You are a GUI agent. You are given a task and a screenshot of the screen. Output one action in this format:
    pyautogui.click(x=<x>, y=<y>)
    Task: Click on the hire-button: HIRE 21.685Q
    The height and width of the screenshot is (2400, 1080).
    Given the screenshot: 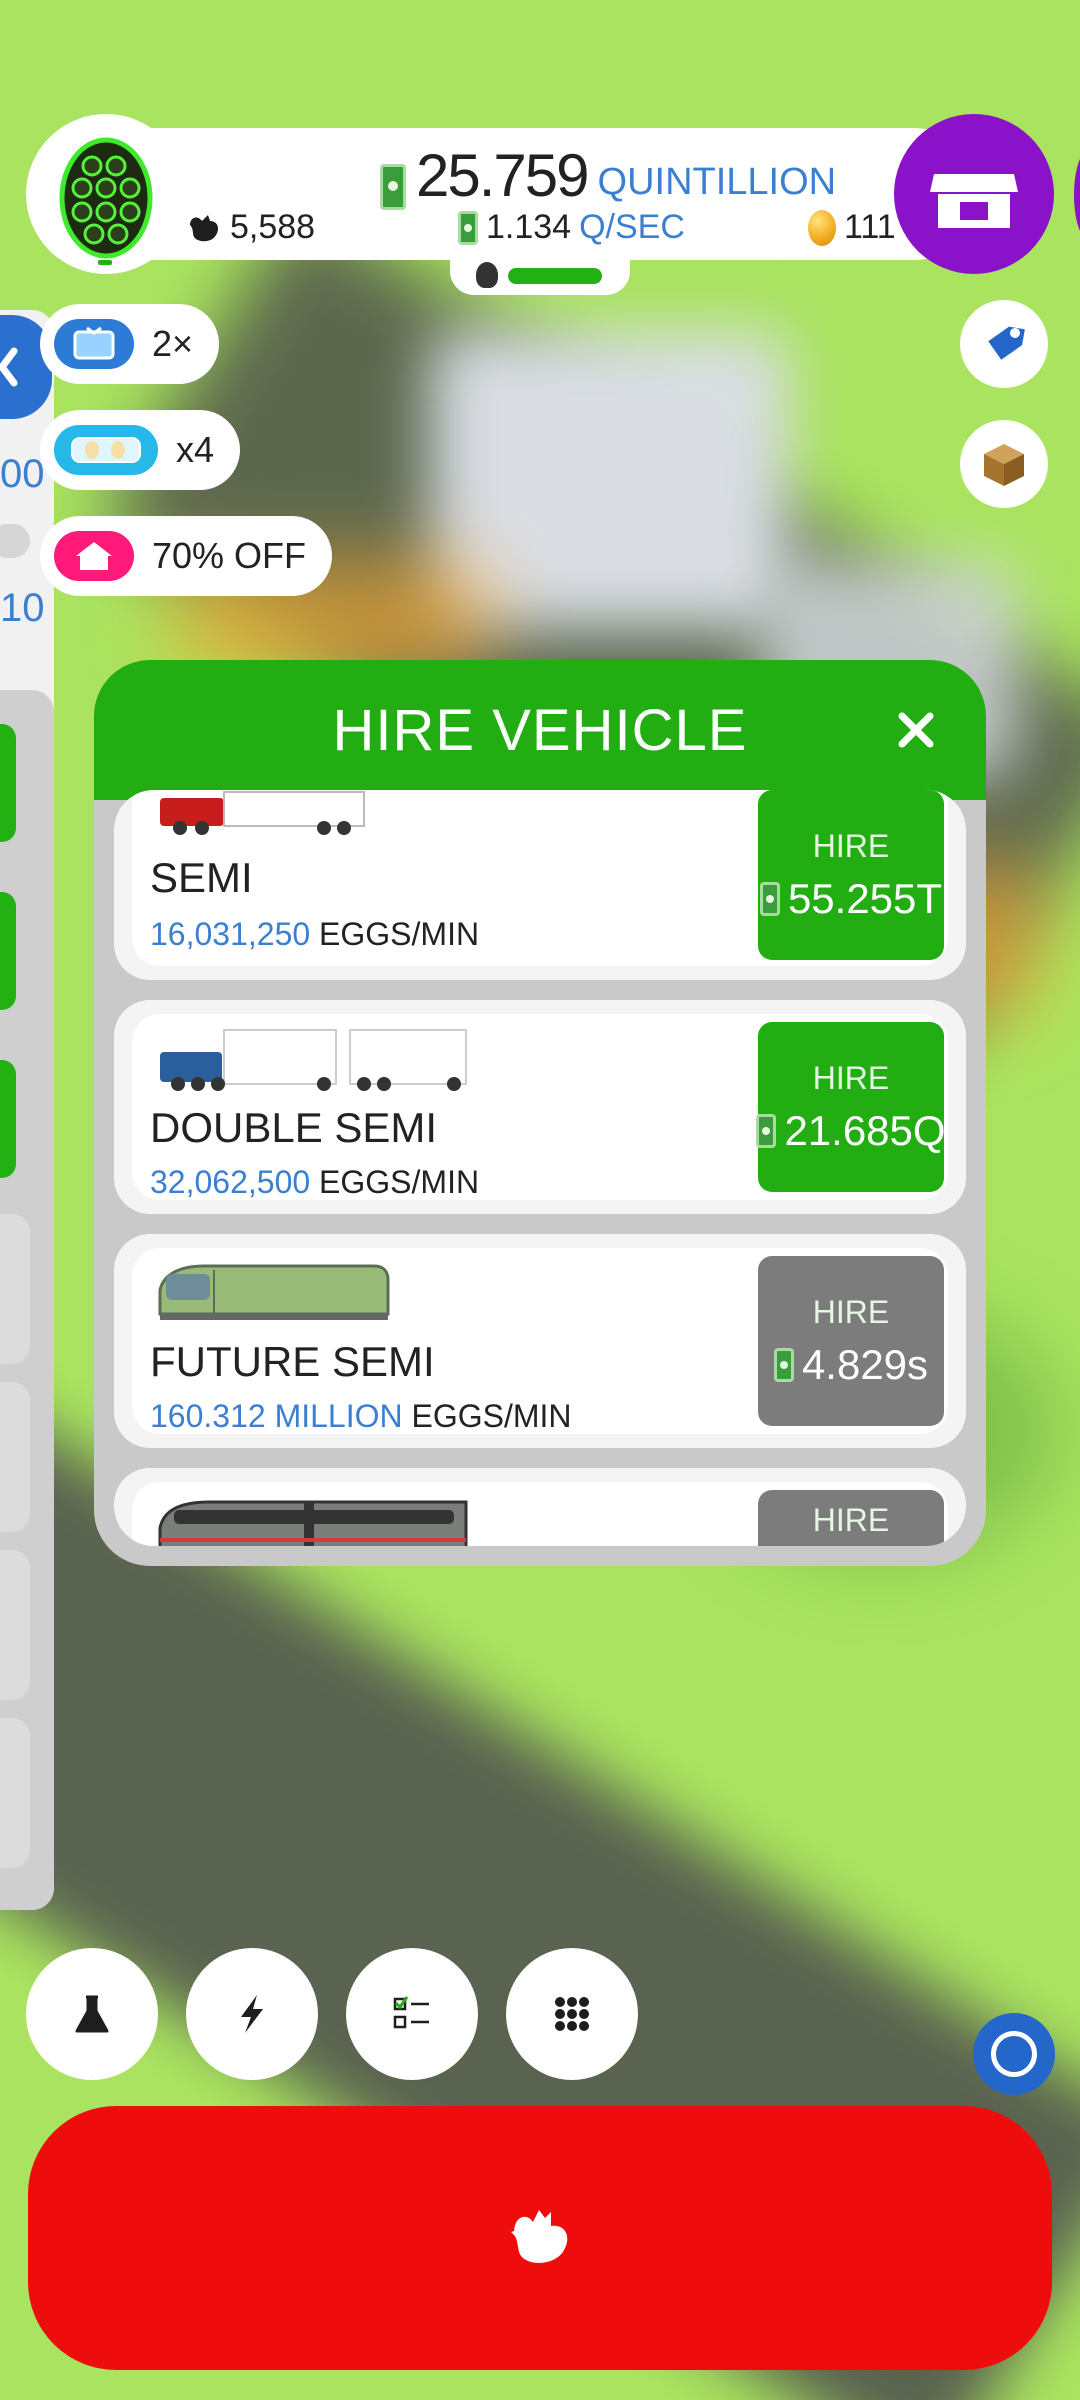 What is the action you would take?
    pyautogui.click(x=851, y=1107)
    